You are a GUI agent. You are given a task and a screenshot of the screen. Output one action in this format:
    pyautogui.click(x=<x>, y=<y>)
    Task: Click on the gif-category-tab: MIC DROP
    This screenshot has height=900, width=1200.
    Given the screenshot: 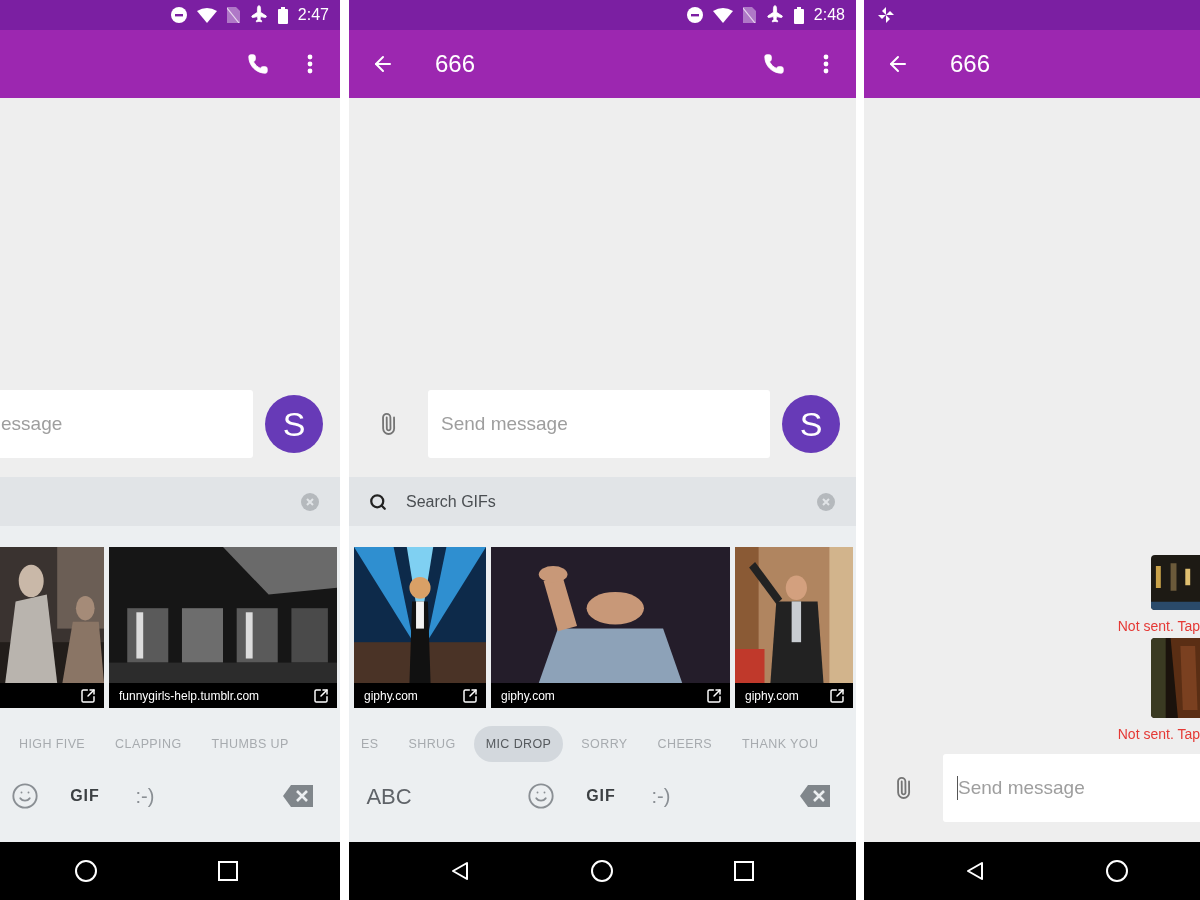 What is the action you would take?
    pyautogui.click(x=518, y=744)
    